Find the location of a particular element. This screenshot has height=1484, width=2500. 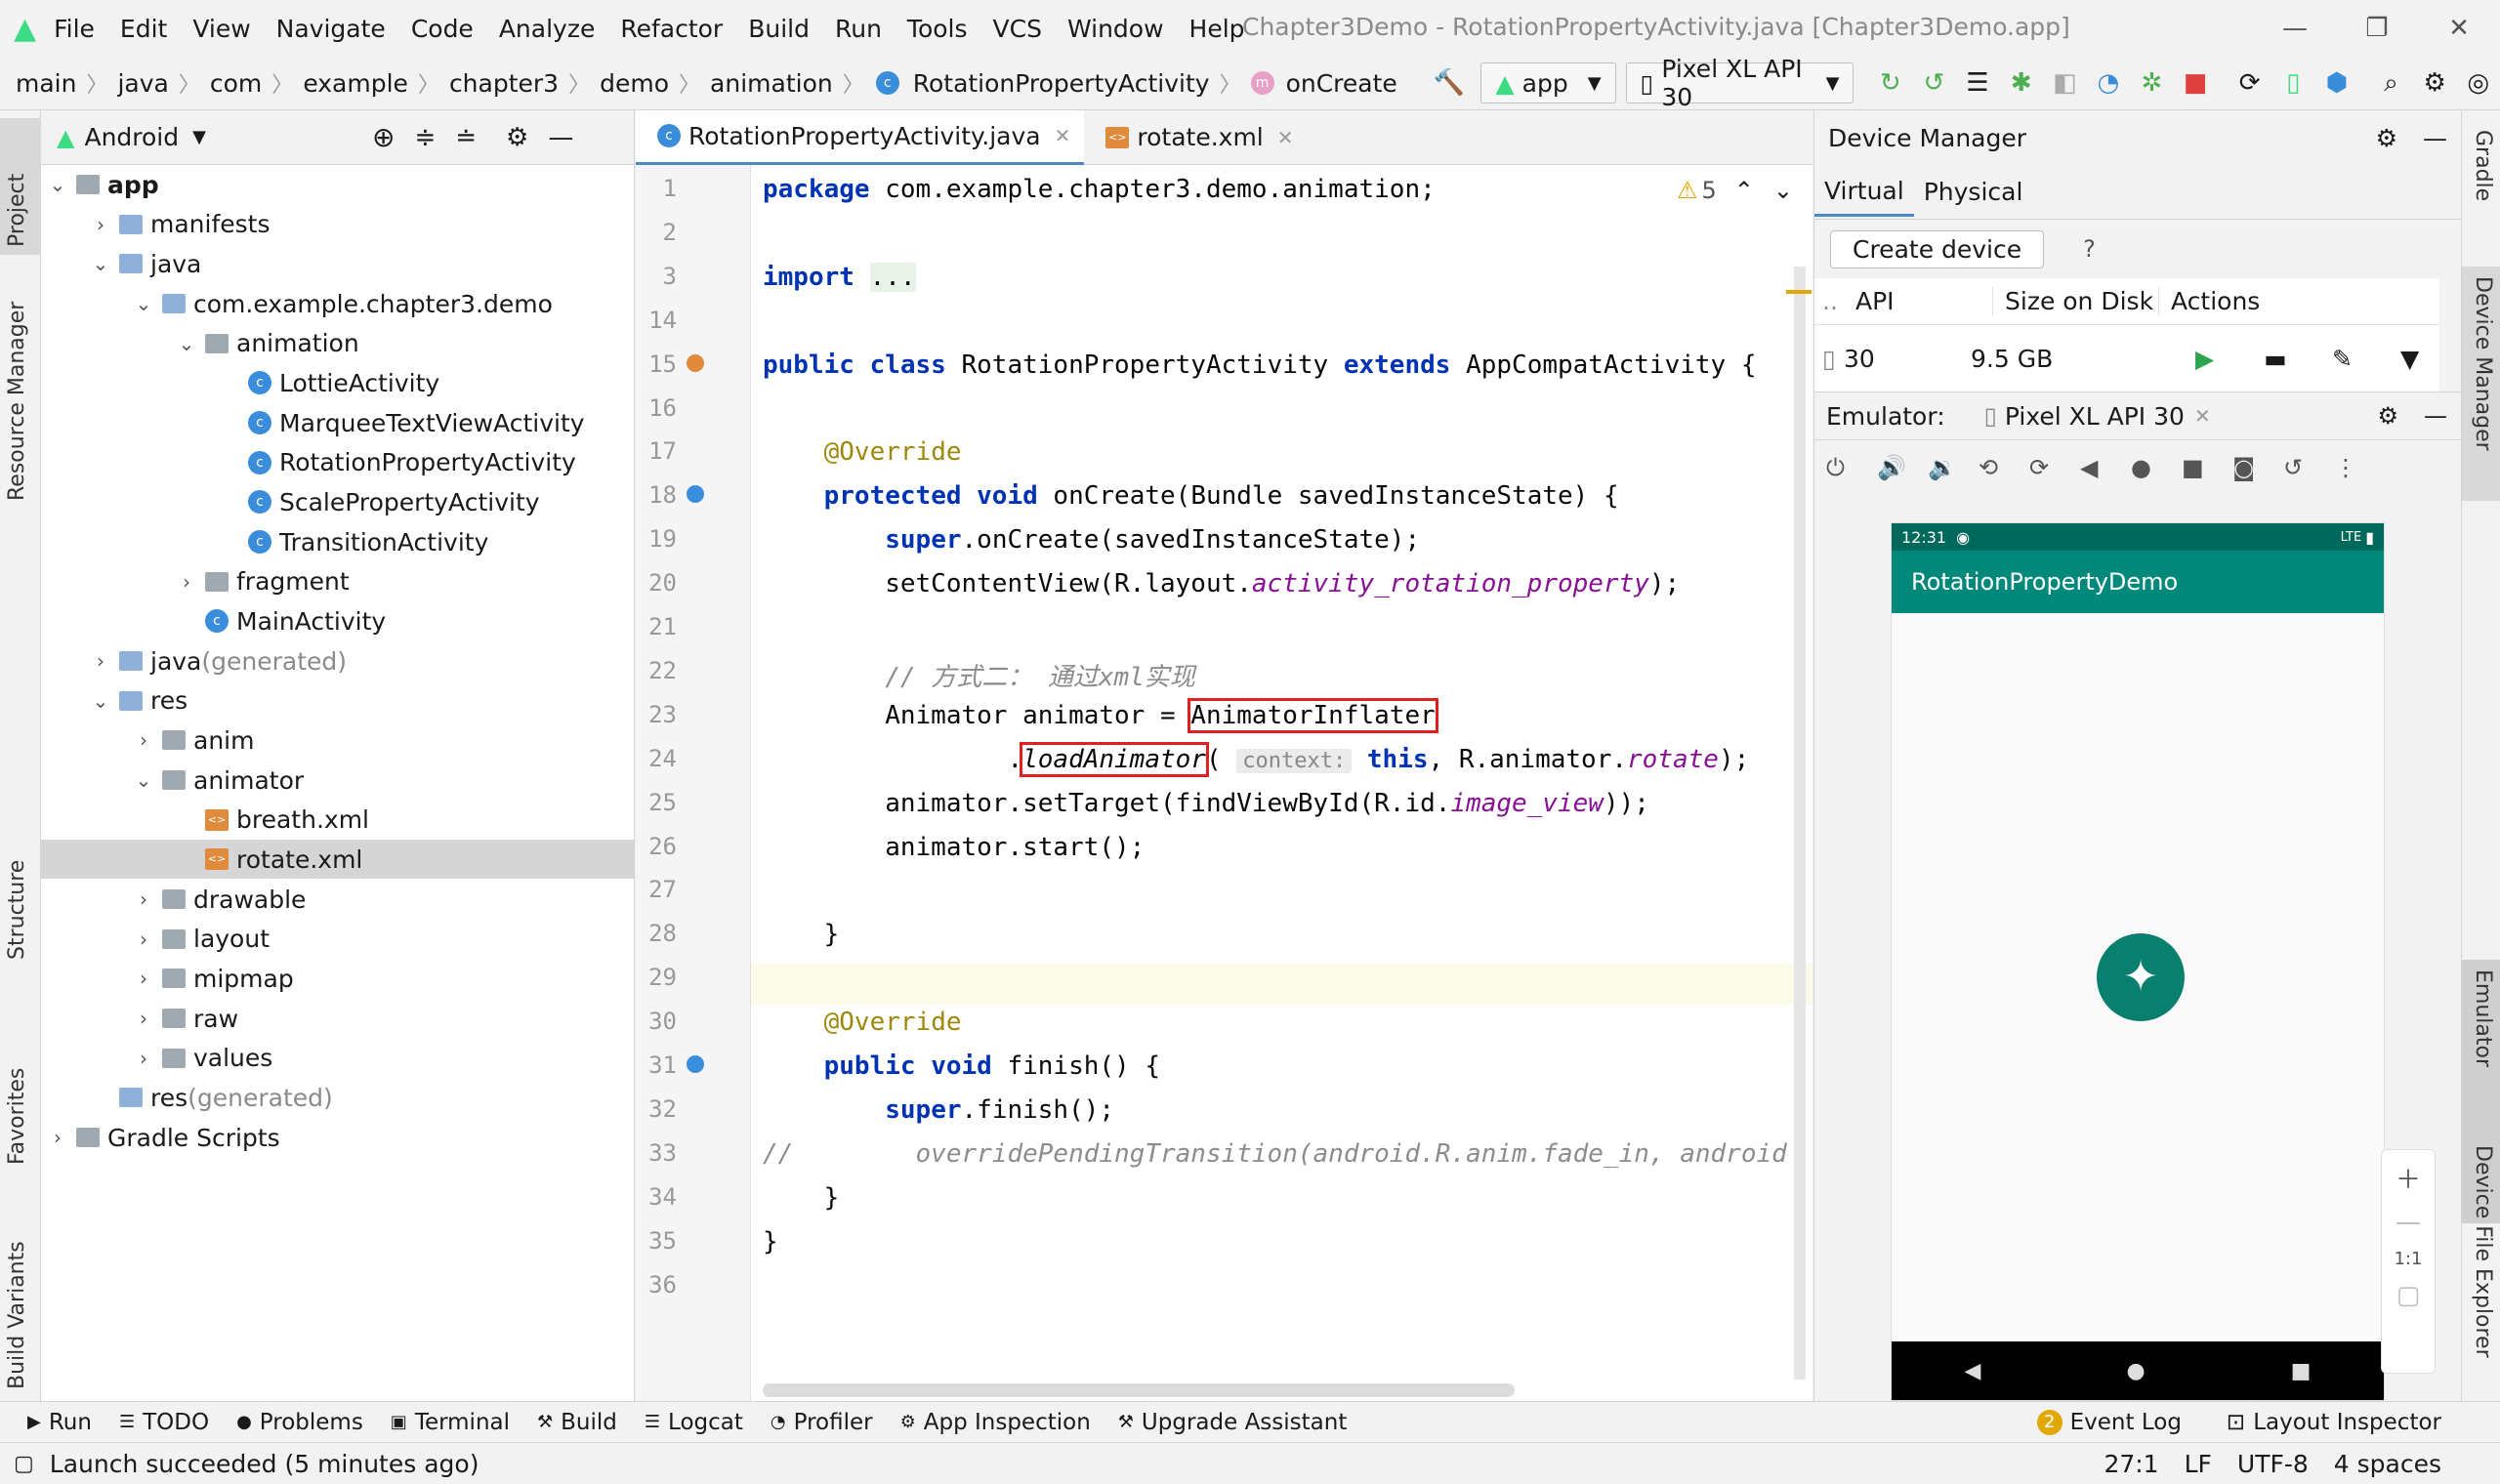

tree-item: c MarqueeTextViewActivity is located at coordinates (337, 422).